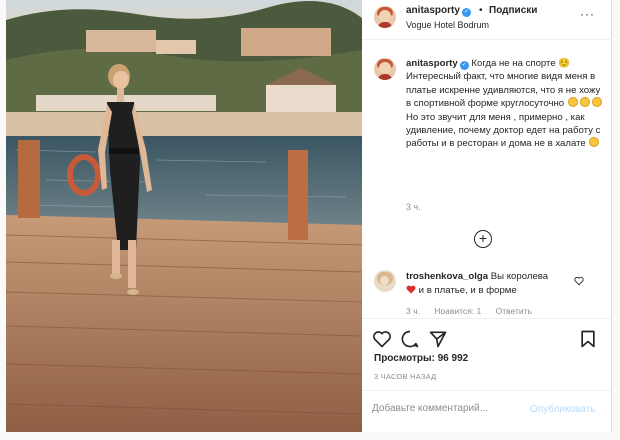 This screenshot has height=440, width=620. I want to click on comment-input, so click(447, 408).